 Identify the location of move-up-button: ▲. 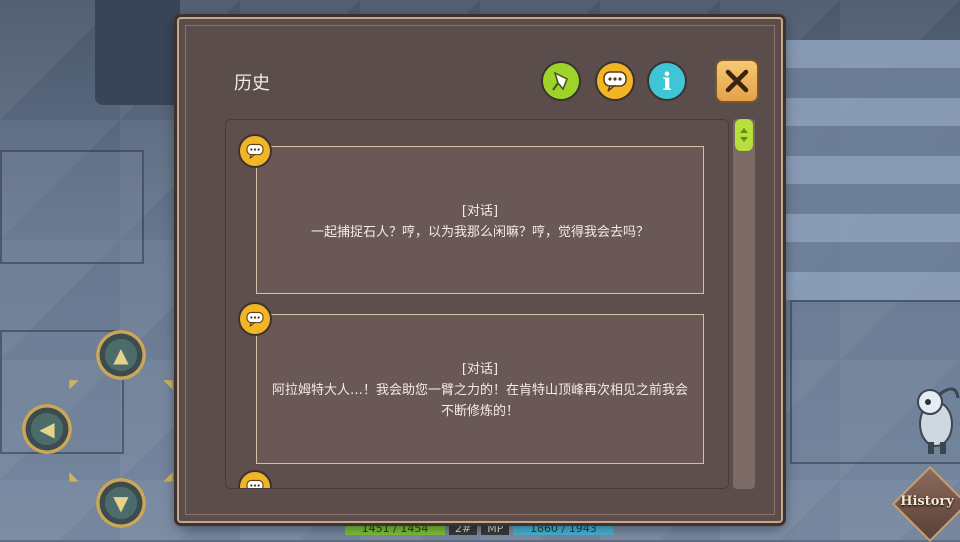
(121, 355).